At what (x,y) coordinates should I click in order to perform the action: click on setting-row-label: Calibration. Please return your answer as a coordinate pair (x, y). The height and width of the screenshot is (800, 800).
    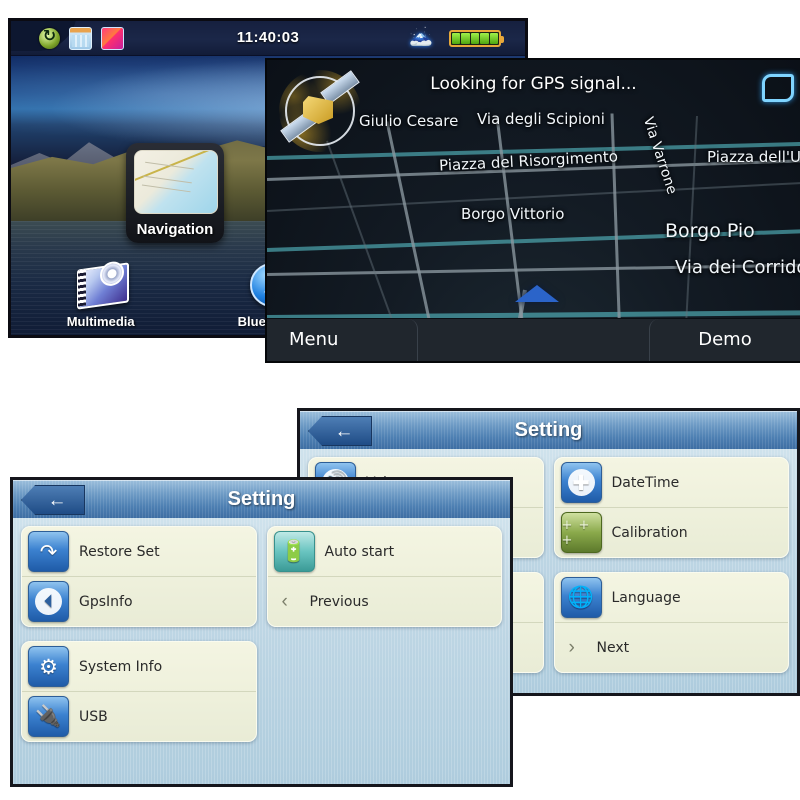
    Looking at the image, I should click on (649, 532).